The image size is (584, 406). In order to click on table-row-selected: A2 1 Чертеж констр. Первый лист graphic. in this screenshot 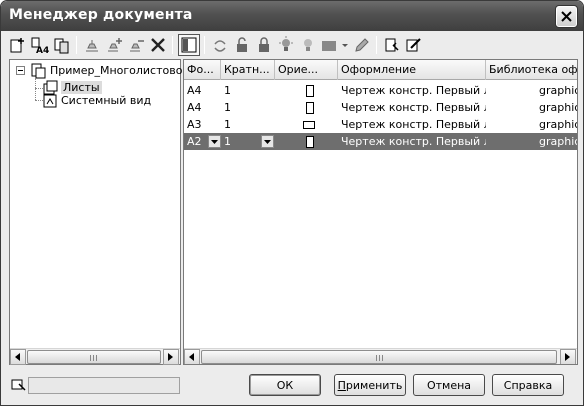, I will do `click(380, 141)`.